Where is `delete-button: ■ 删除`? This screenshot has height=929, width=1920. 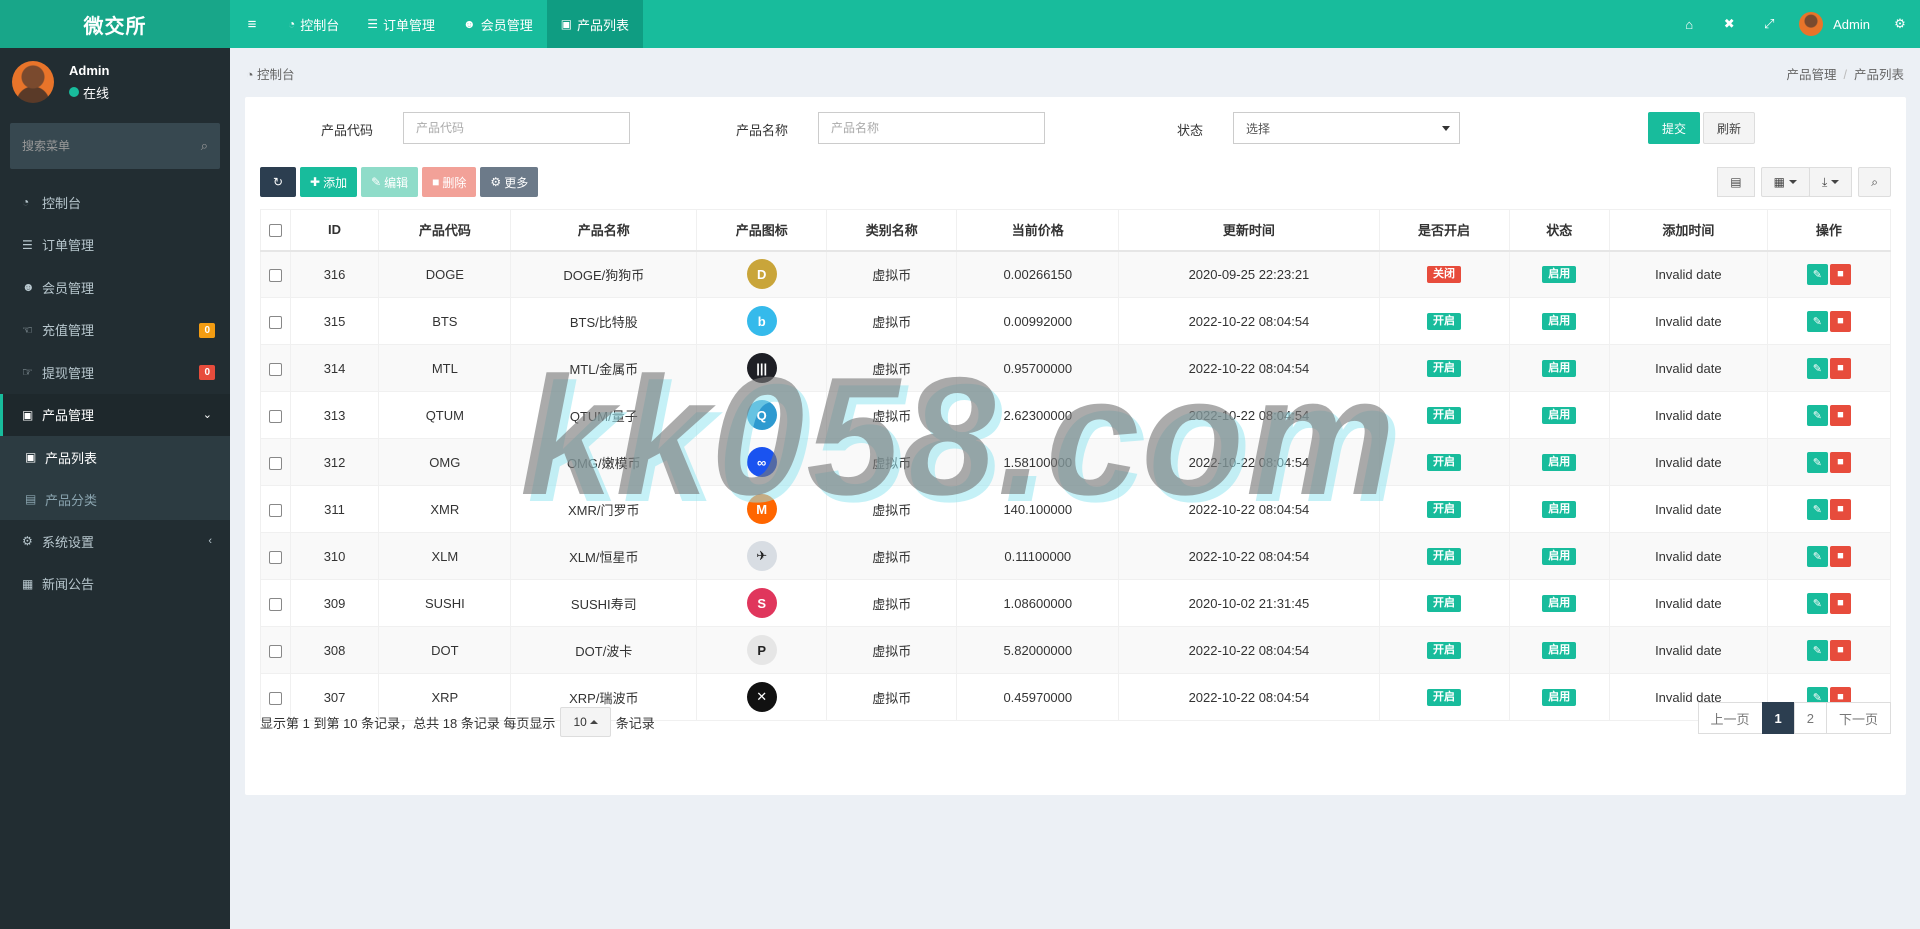 delete-button: ■ 删除 is located at coordinates (449, 182).